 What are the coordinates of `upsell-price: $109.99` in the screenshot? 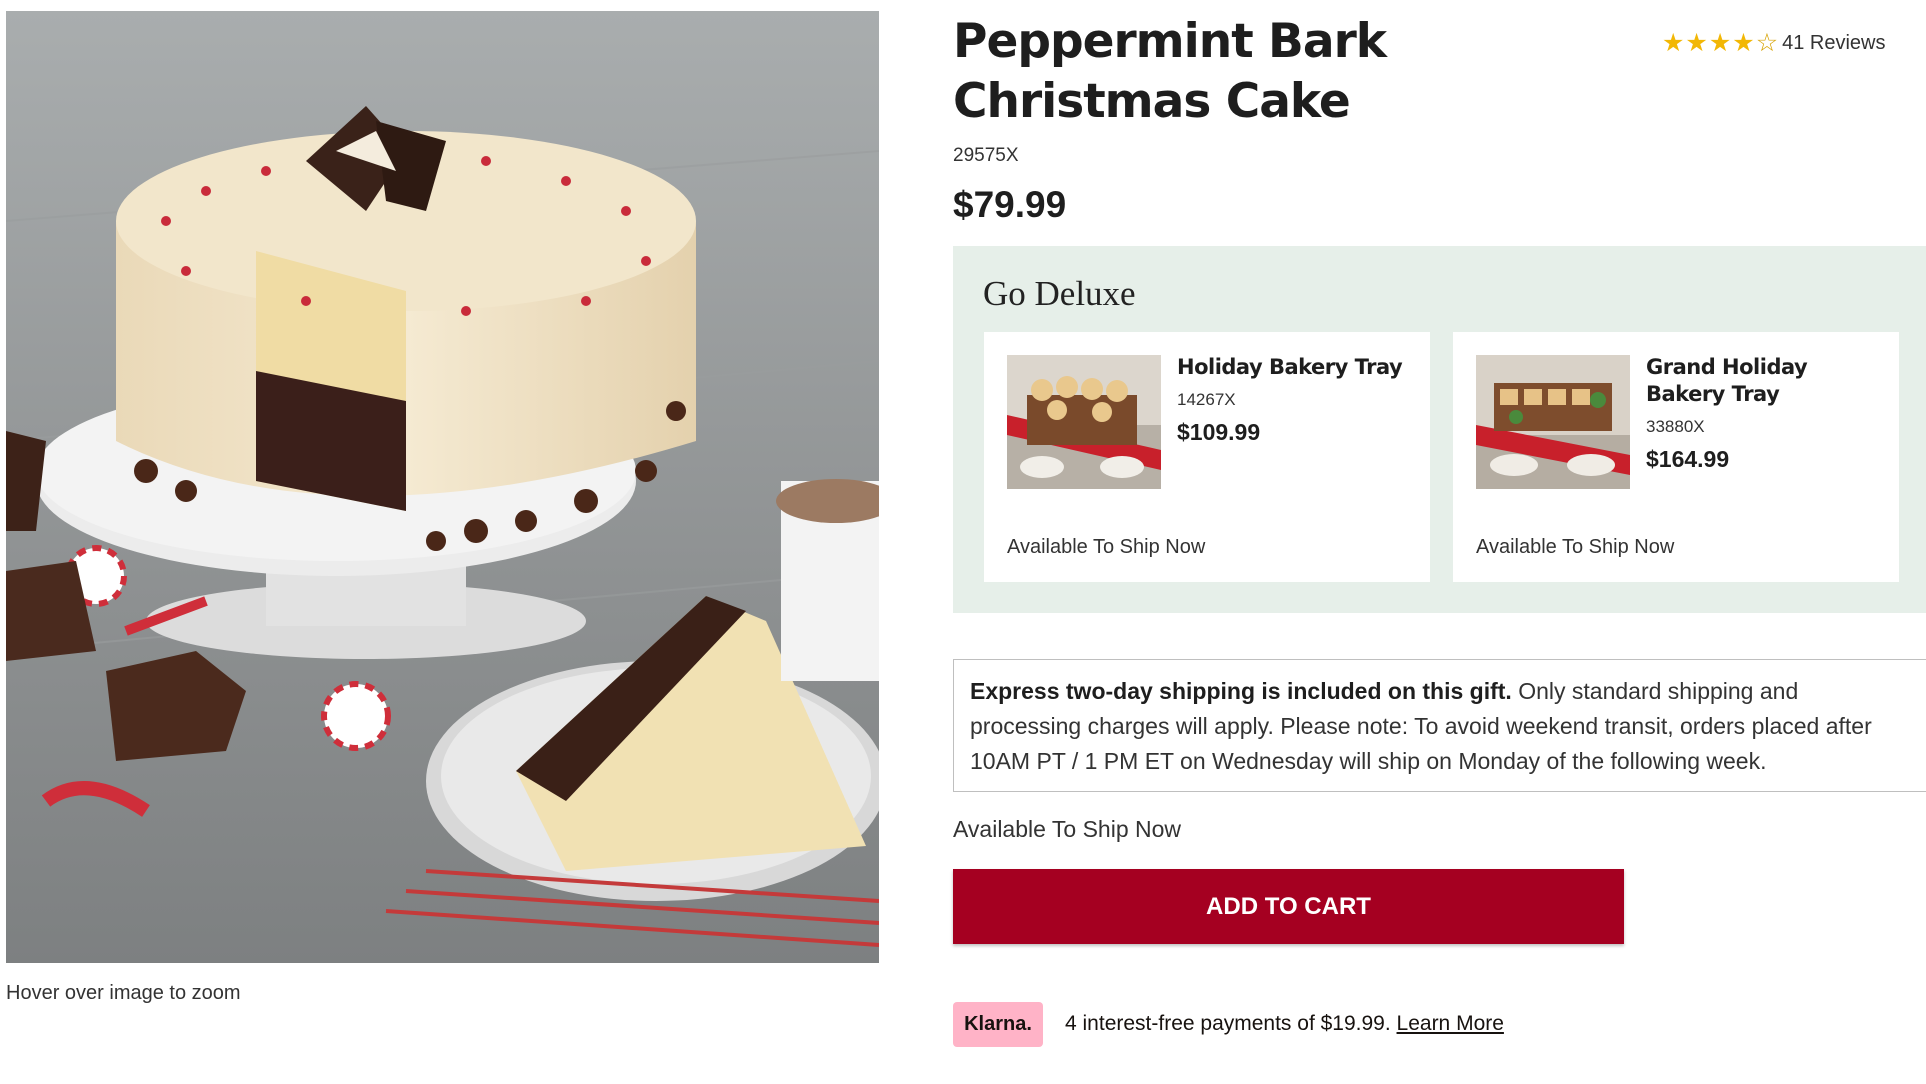 It's located at (1219, 432).